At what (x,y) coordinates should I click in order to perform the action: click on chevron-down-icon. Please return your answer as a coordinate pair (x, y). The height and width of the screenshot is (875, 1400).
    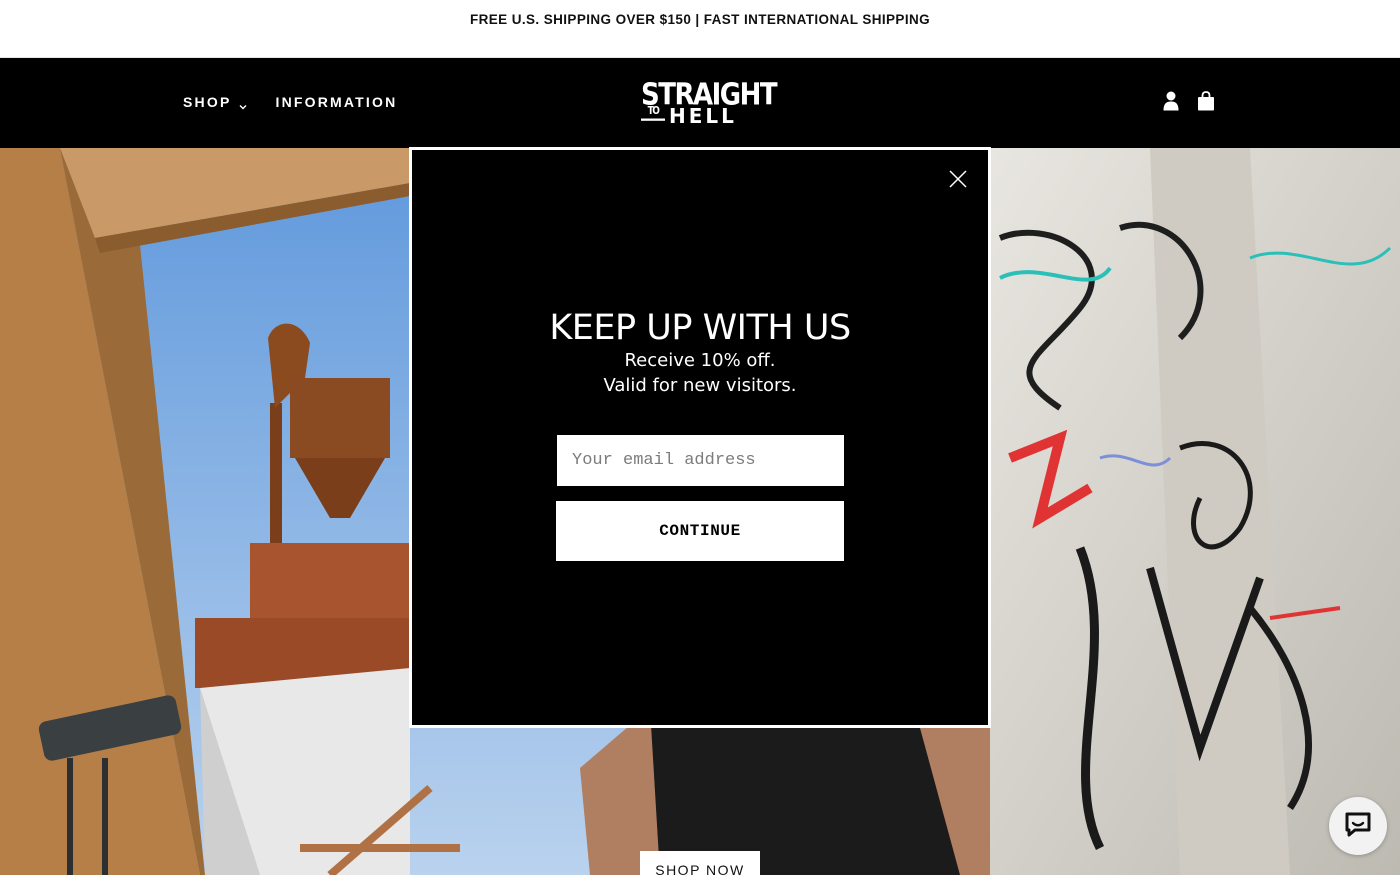
    Looking at the image, I should click on (243, 104).